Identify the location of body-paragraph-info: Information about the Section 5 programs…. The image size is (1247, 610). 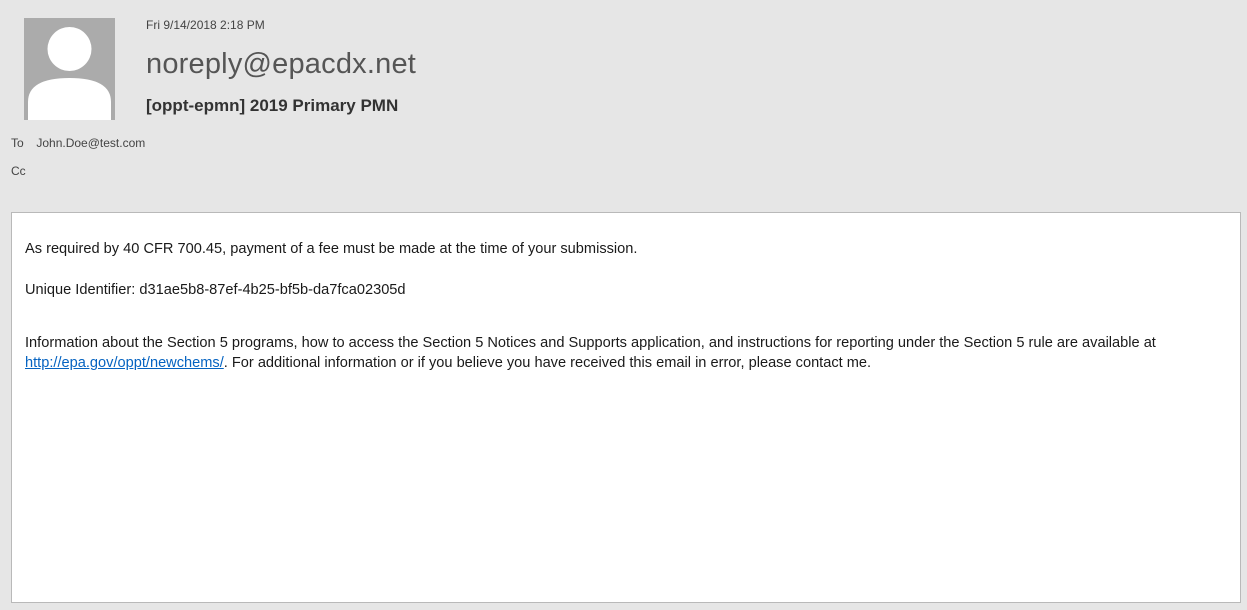
(627, 353).